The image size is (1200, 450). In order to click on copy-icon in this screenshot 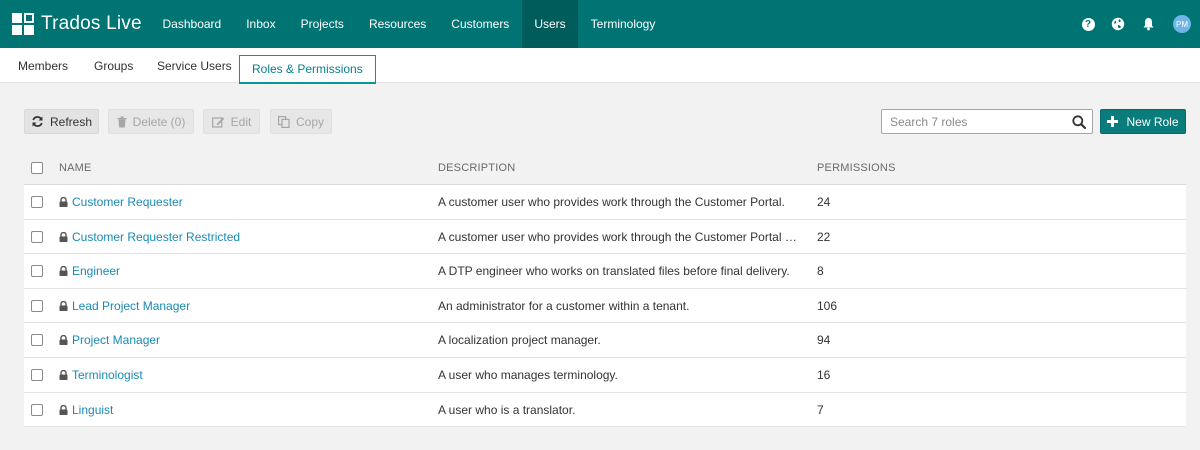, I will do `click(283, 121)`.